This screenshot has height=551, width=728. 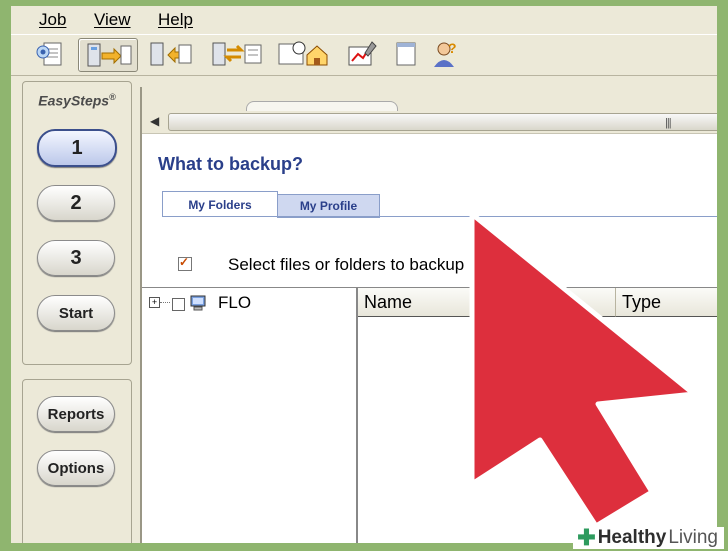 I want to click on watermark-brand-2: Living, so click(x=693, y=537).